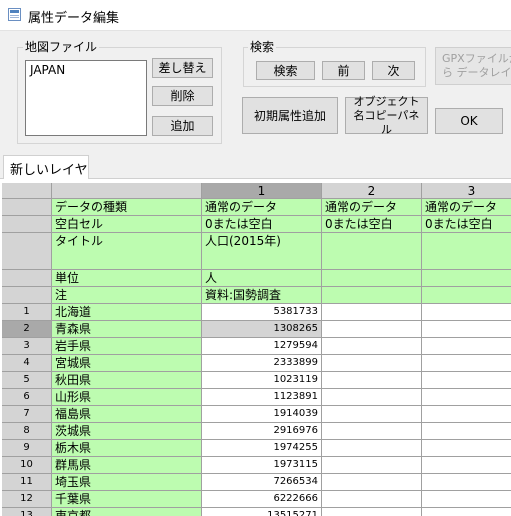 The image size is (511, 516). What do you see at coordinates (290, 115) in the screenshot?
I see `init-attribute-button: 初期属性追加` at bounding box center [290, 115].